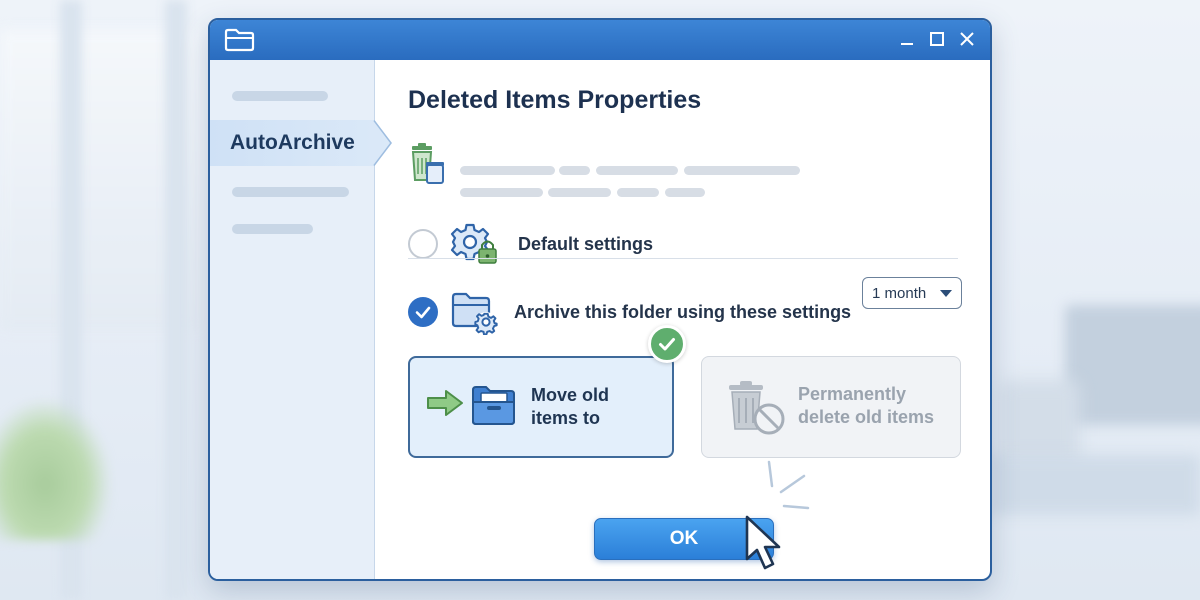 The height and width of the screenshot is (600, 1200). What do you see at coordinates (763, 542) in the screenshot?
I see `mouse-cursor-icon` at bounding box center [763, 542].